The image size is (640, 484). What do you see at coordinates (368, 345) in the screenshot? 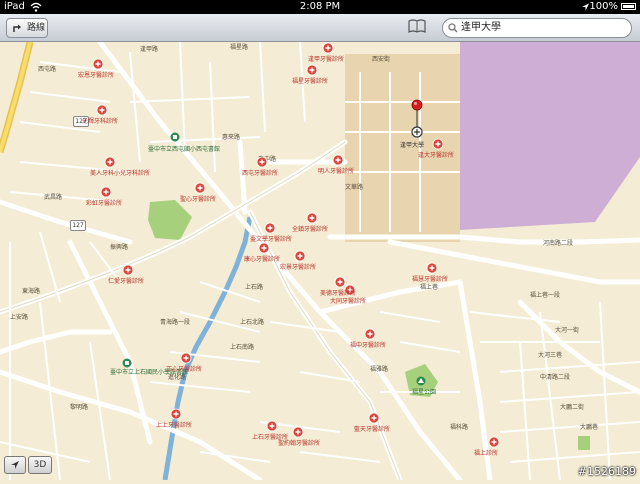
I see `poi-label: 福中牙醫診所` at bounding box center [368, 345].